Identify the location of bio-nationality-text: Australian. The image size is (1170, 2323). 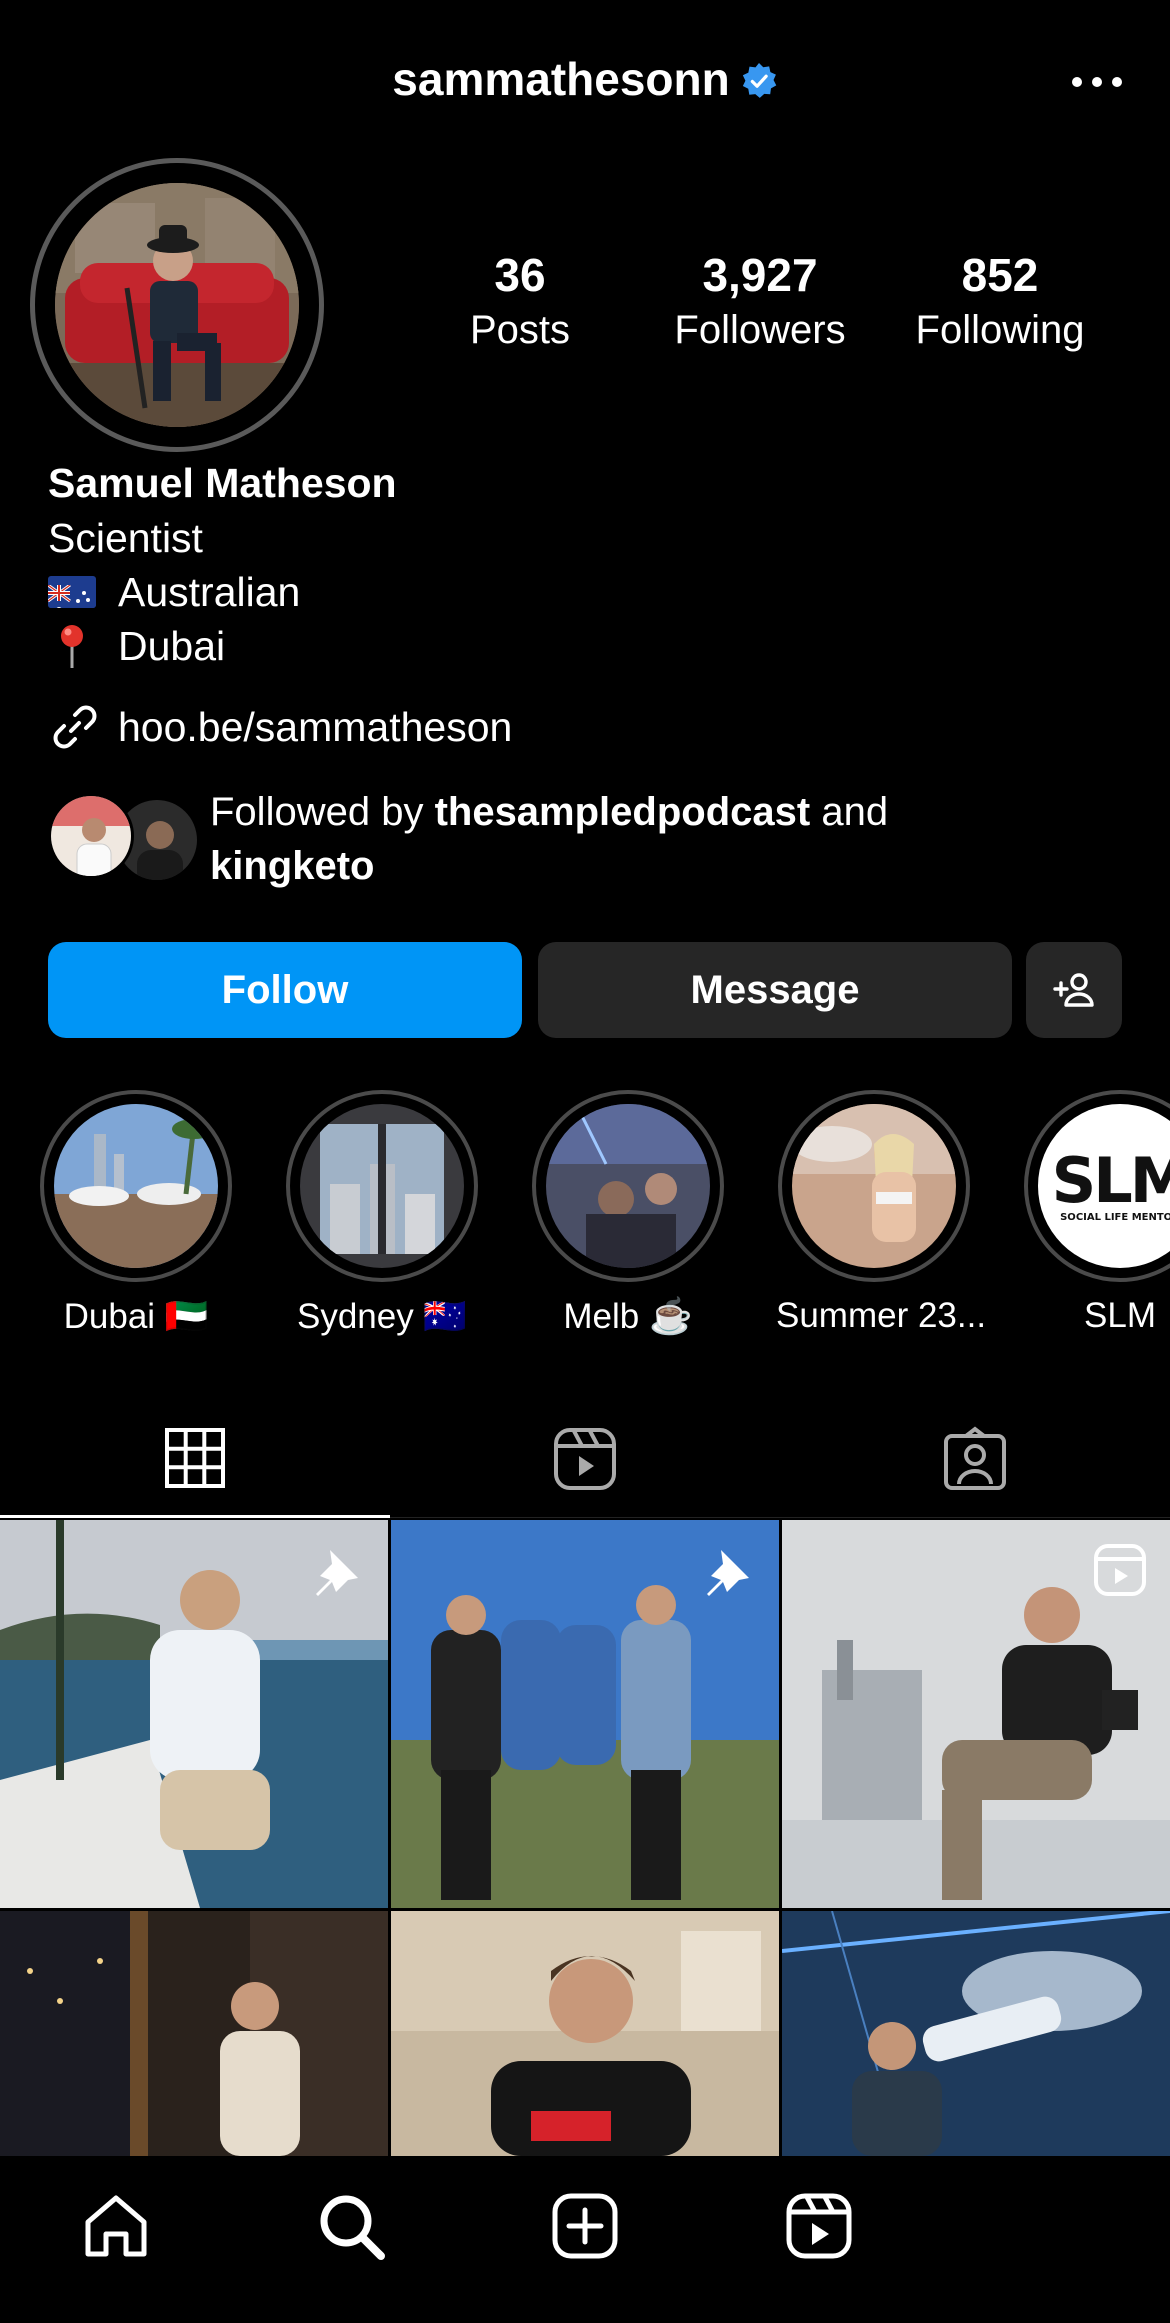
(209, 592).